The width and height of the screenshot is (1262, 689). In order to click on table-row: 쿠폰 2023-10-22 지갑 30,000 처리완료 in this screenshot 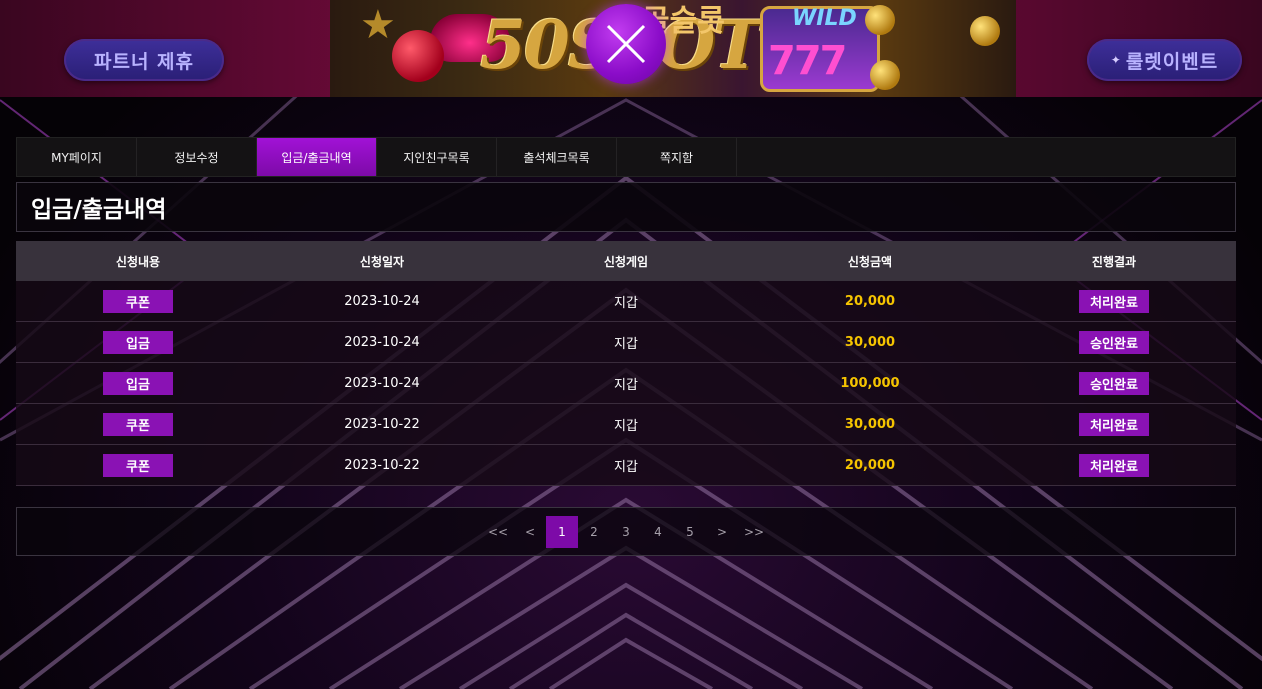, I will do `click(626, 424)`.